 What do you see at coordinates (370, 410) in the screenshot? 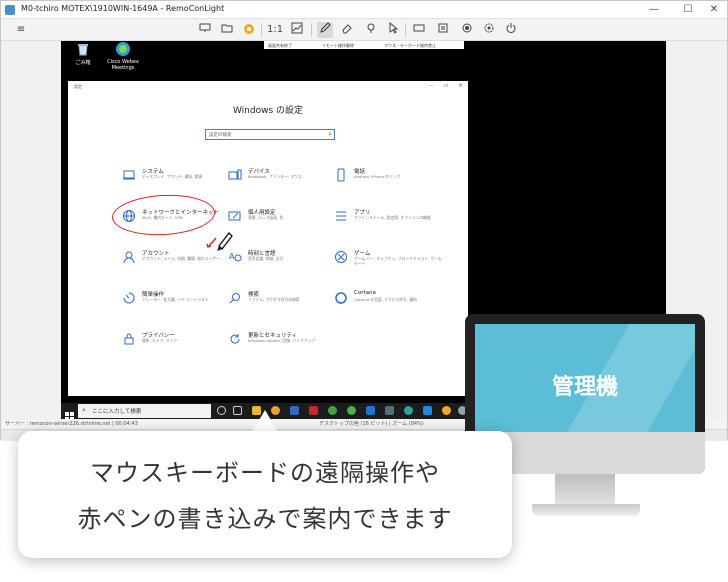
I see `app3-taskbar-icon` at bounding box center [370, 410].